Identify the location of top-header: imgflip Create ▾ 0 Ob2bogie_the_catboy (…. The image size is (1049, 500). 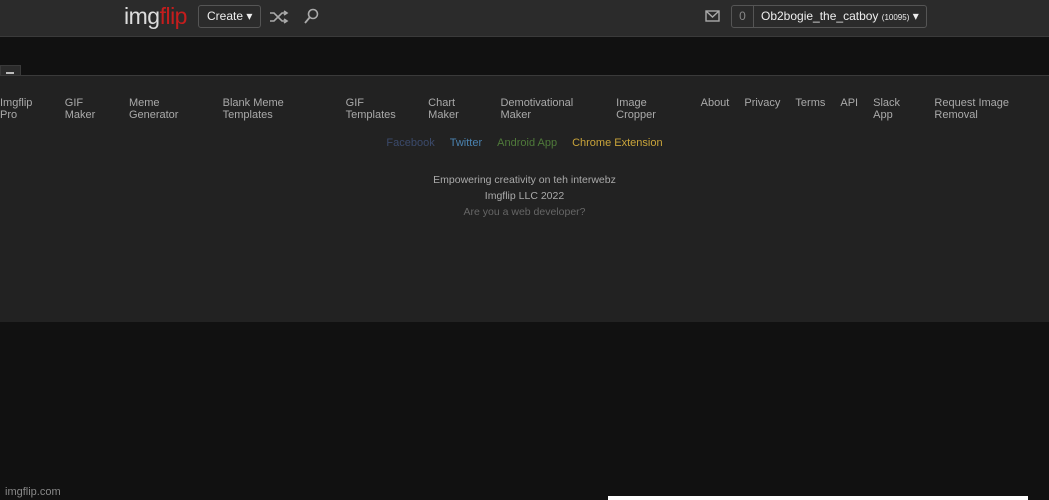
(524, 18).